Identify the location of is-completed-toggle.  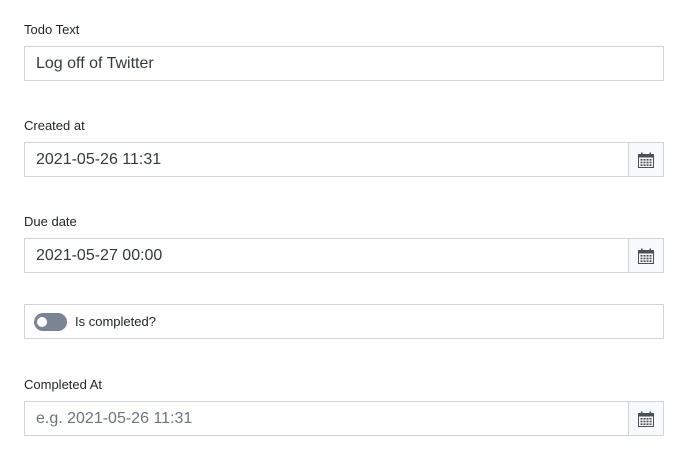
(50, 321).